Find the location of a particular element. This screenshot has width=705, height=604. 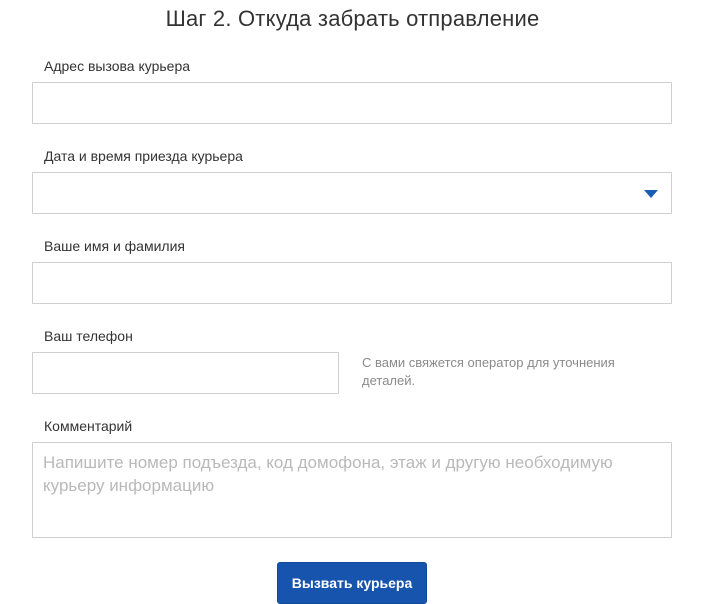

phone-field-container is located at coordinates (185, 373).